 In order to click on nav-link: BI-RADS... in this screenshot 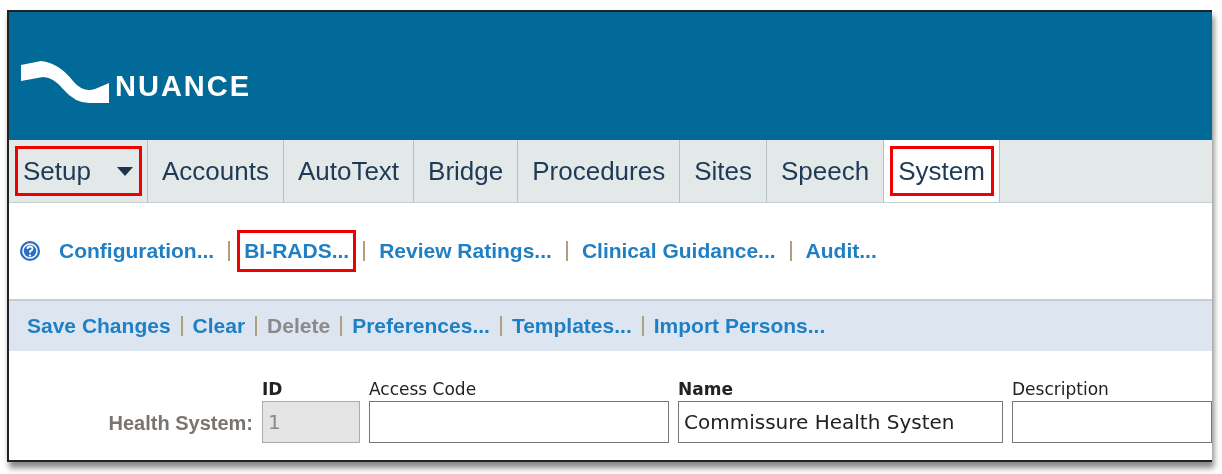, I will do `click(297, 251)`.